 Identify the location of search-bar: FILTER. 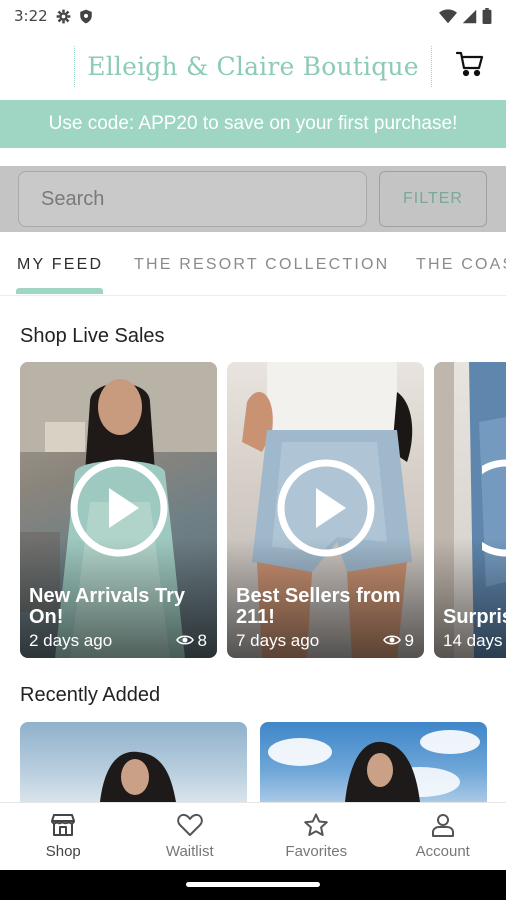
(253, 199).